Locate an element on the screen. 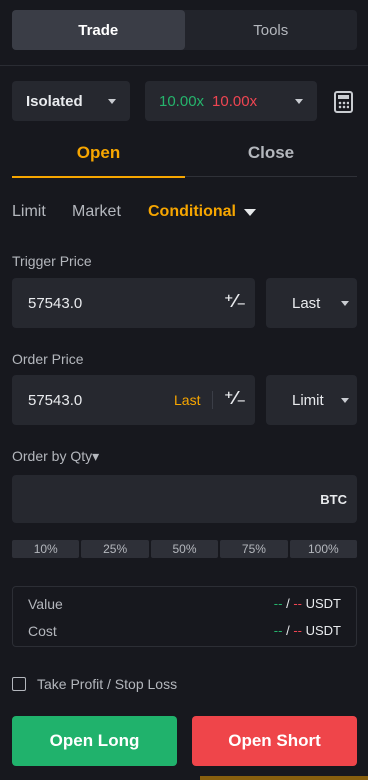 The width and height of the screenshot is (368, 780). calculator-icon is located at coordinates (343, 102).